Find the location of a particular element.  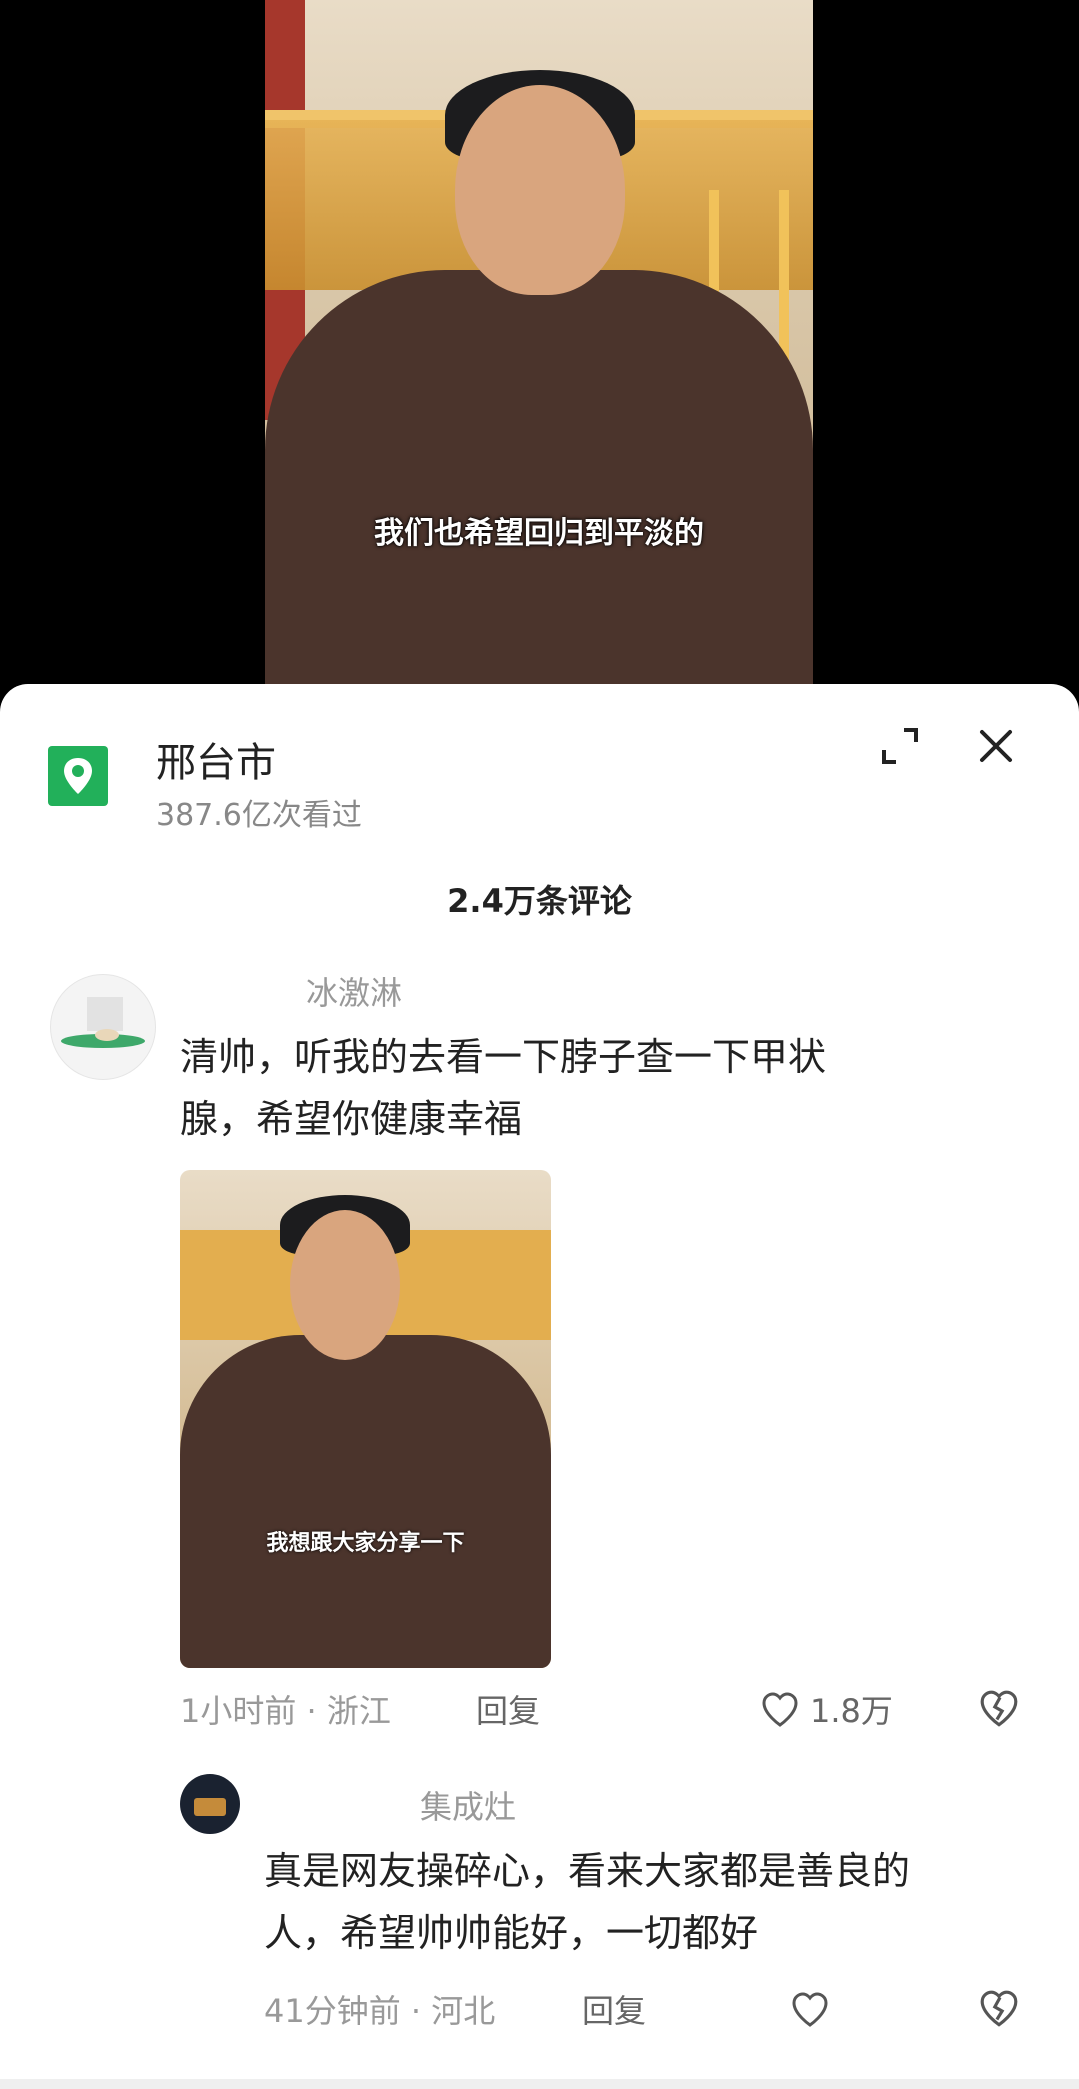

expand-icon is located at coordinates (900, 746).